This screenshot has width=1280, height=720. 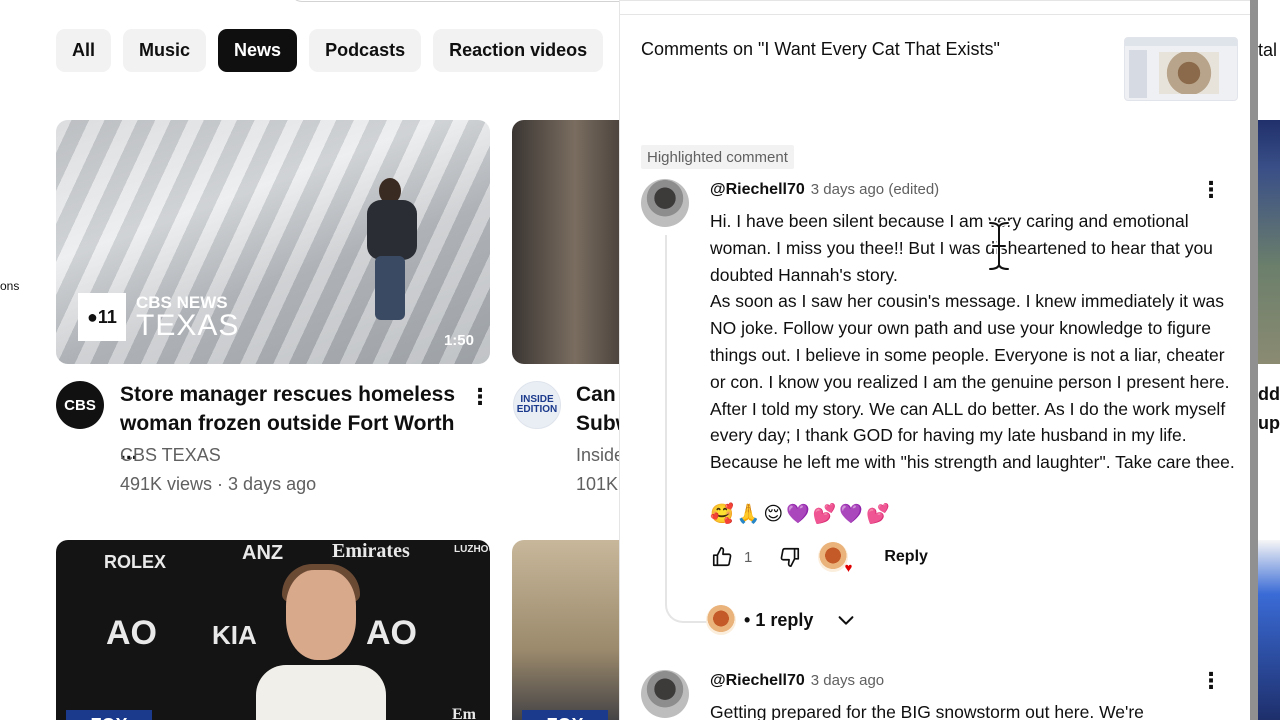 I want to click on filter-chips: All Music News Podcasts Reaction videos, so click(x=330, y=50).